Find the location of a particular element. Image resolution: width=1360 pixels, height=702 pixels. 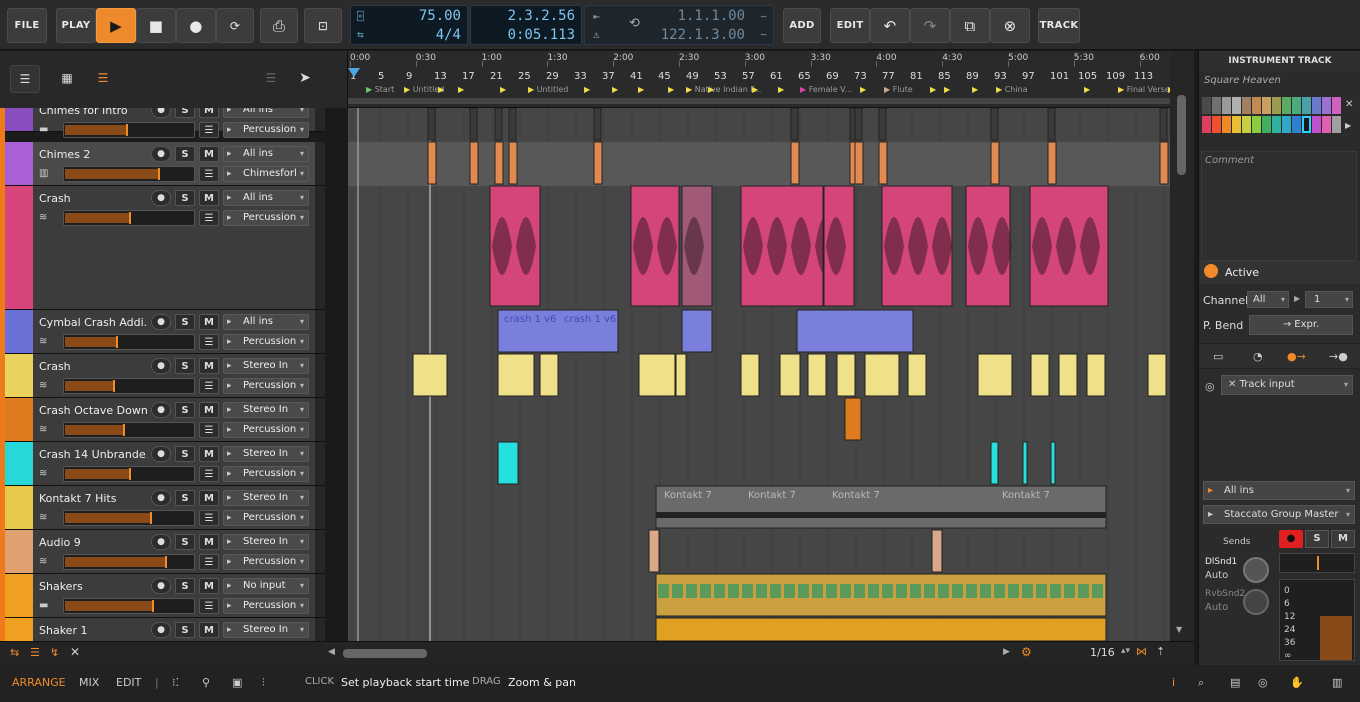

lane-view-button: ☰ is located at coordinates (103, 79).